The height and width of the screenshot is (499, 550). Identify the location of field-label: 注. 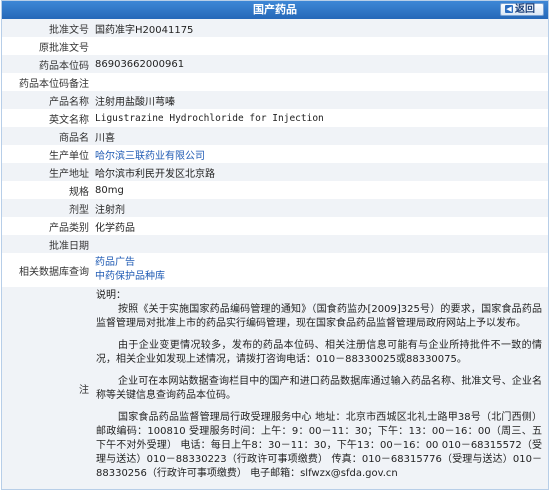
(47, 388).